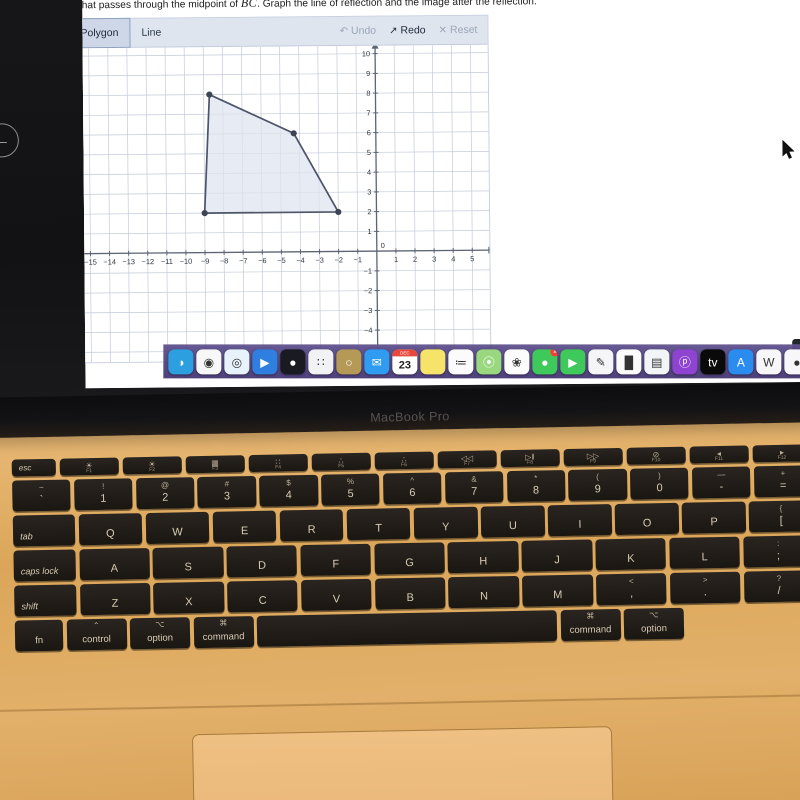 The width and height of the screenshot is (800, 800). Describe the element at coordinates (593, 457) in the screenshot. I see `key-f9: ▷▷ F9` at that location.